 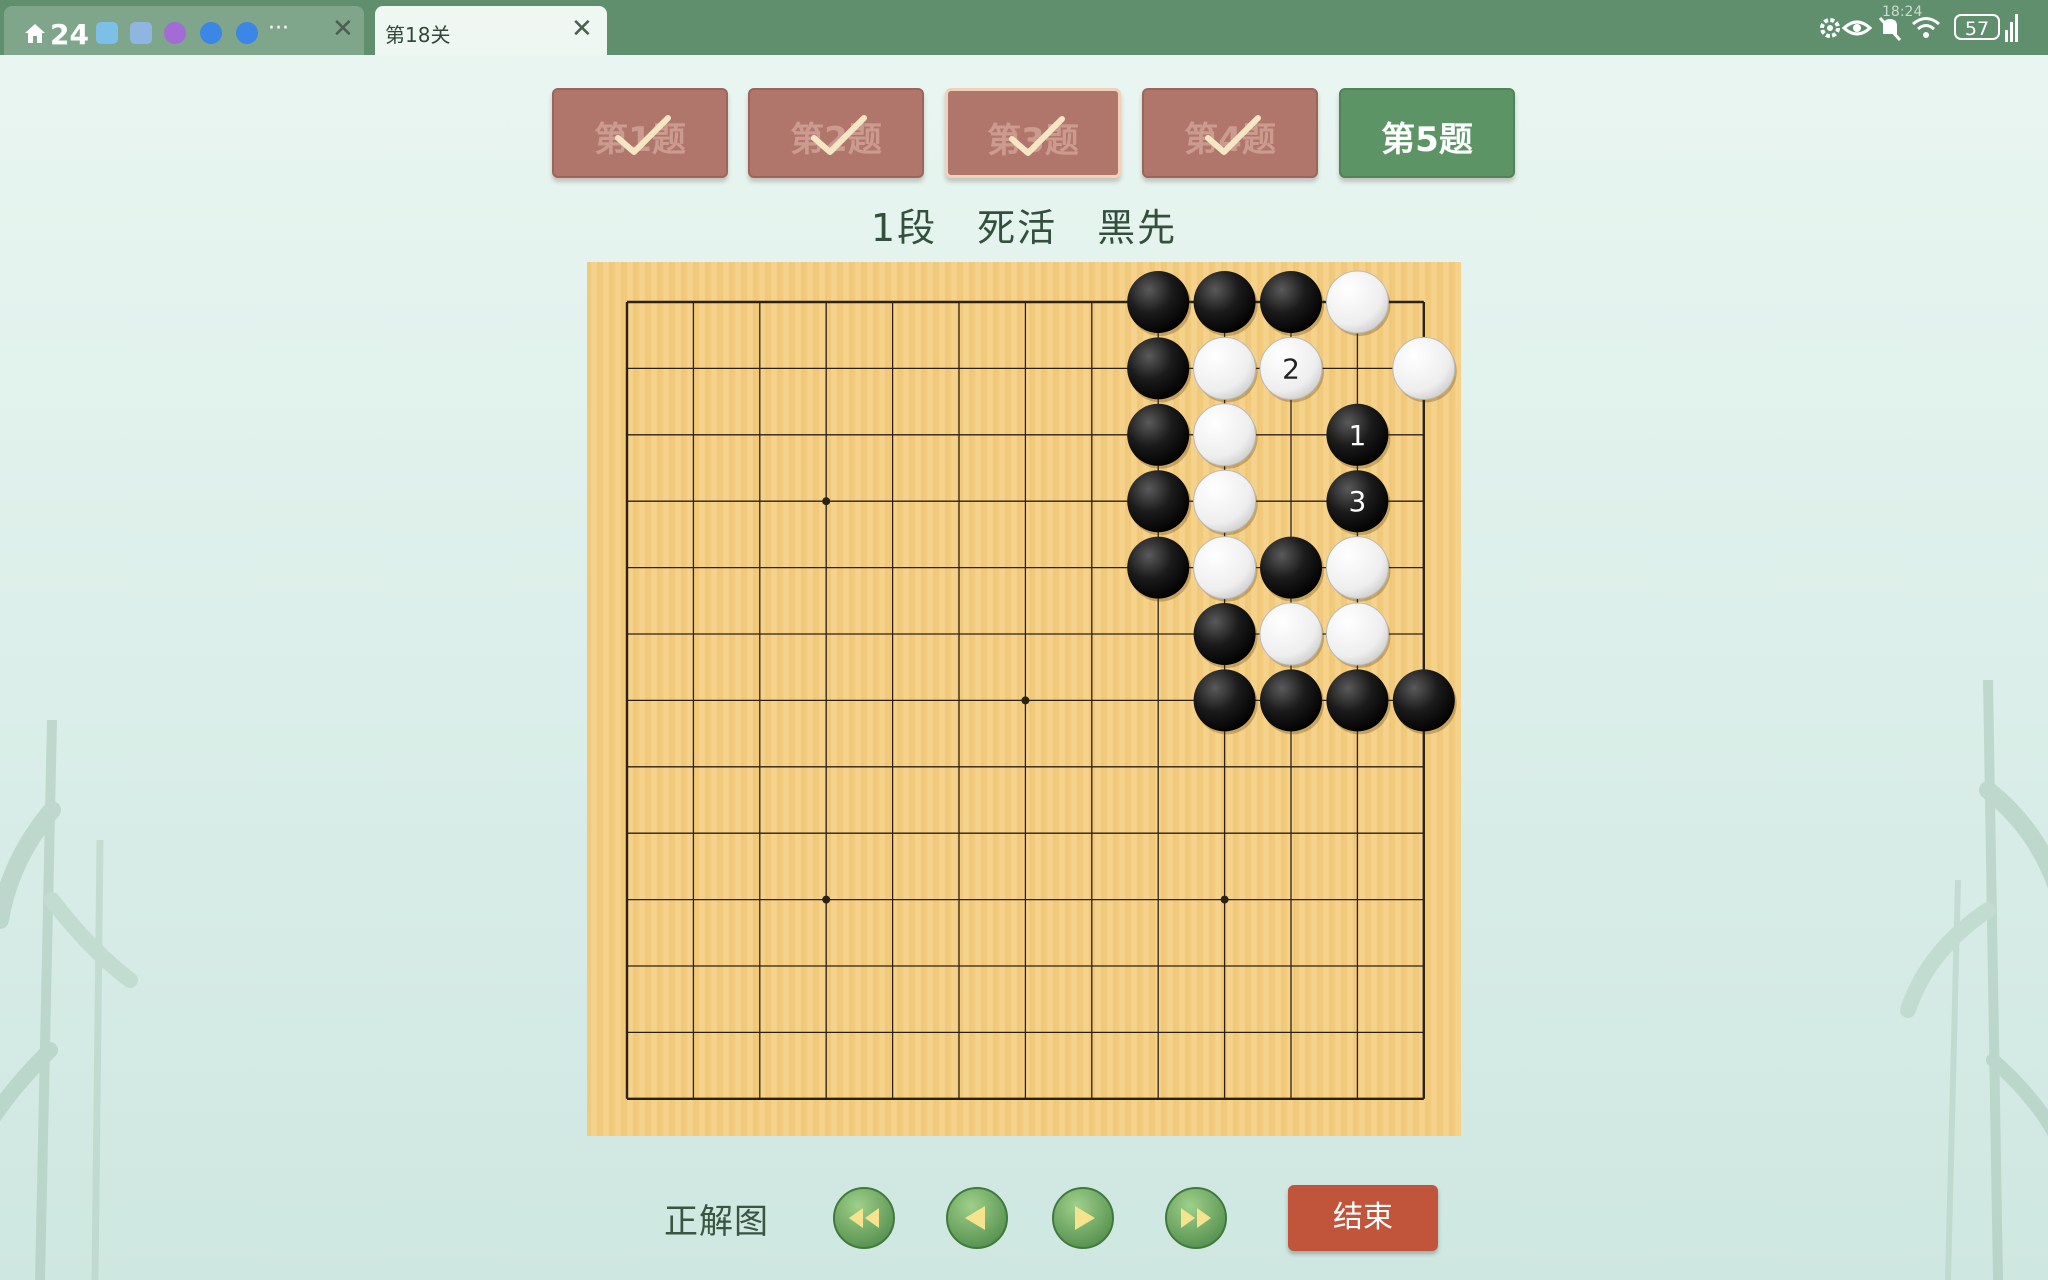 I want to click on problem-tab-1: 第1题, so click(x=640, y=133).